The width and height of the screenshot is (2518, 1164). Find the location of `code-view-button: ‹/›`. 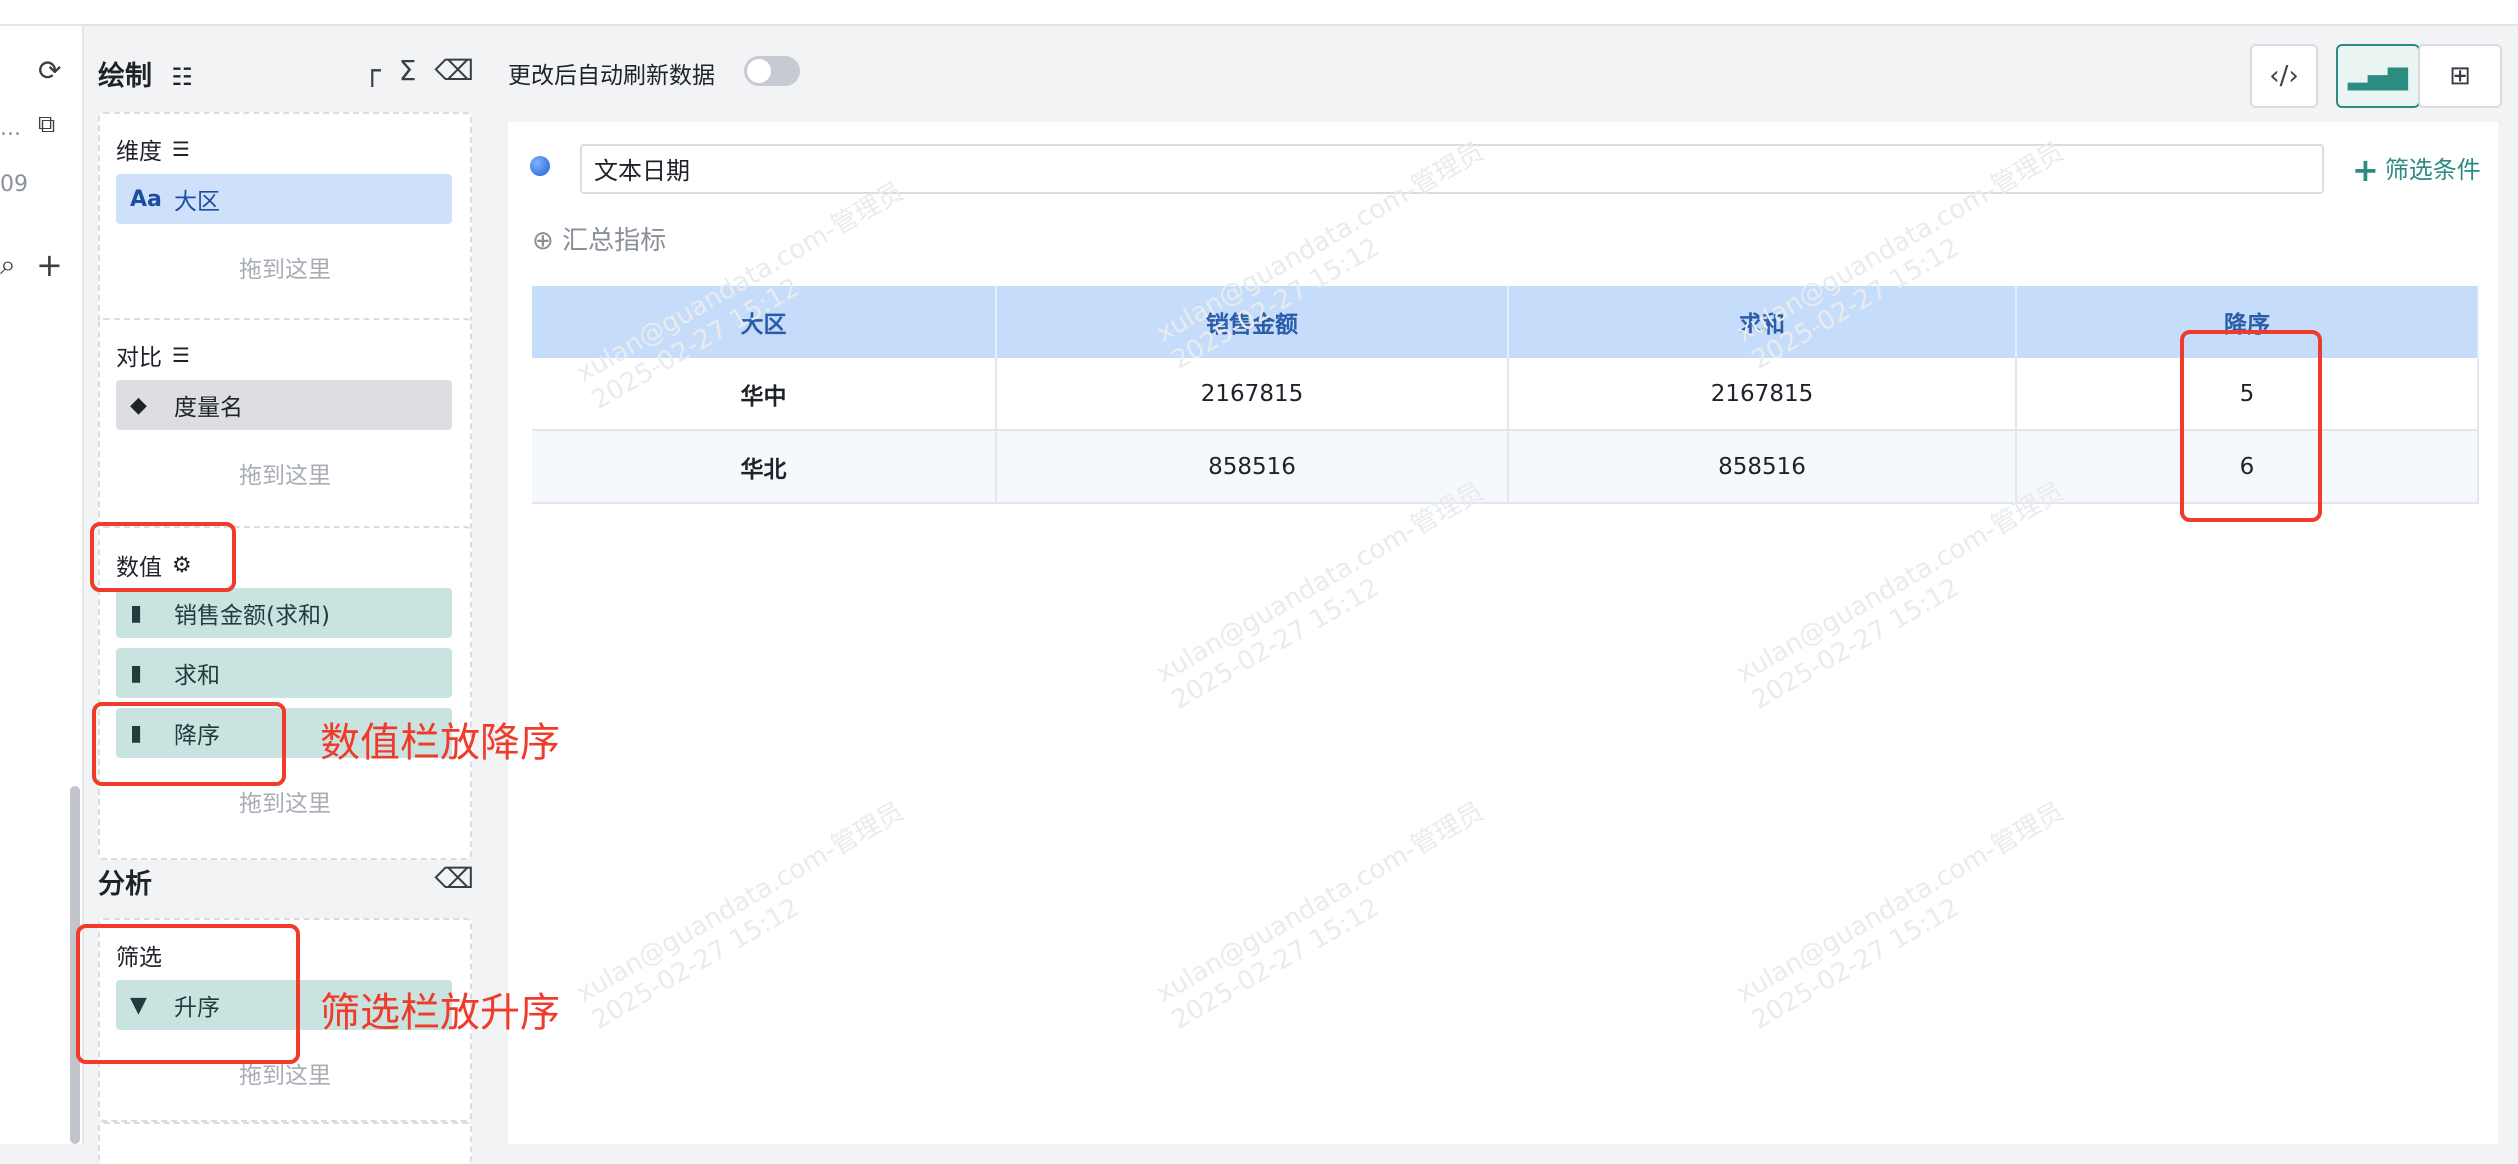

code-view-button: ‹/› is located at coordinates (2284, 76).